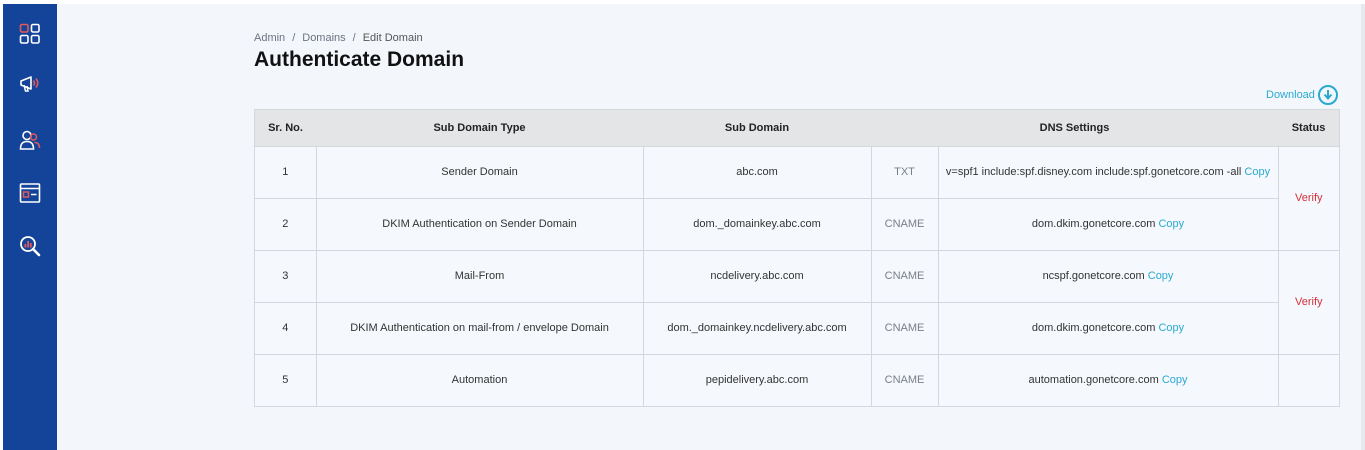 The image size is (1365, 450). I want to click on dashboard-icon, so click(30, 34).